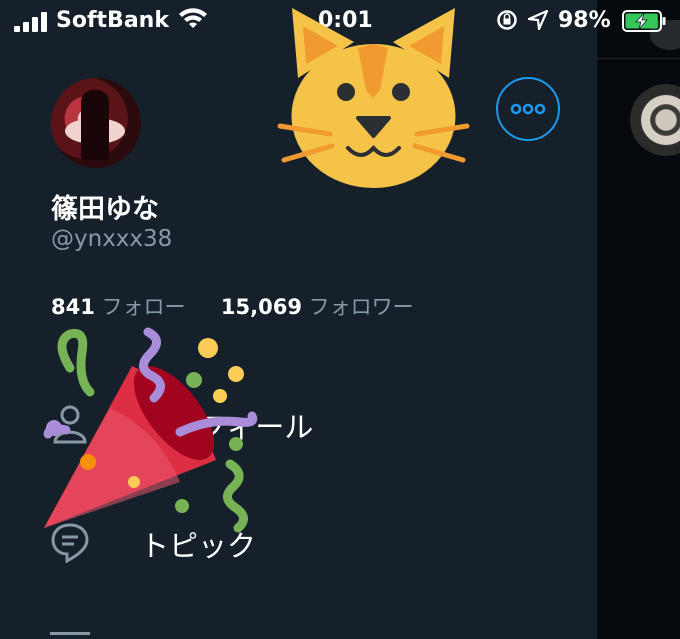 This screenshot has width=680, height=639. What do you see at coordinates (198, 546) in the screenshot?
I see `menu-item-label: トピック` at bounding box center [198, 546].